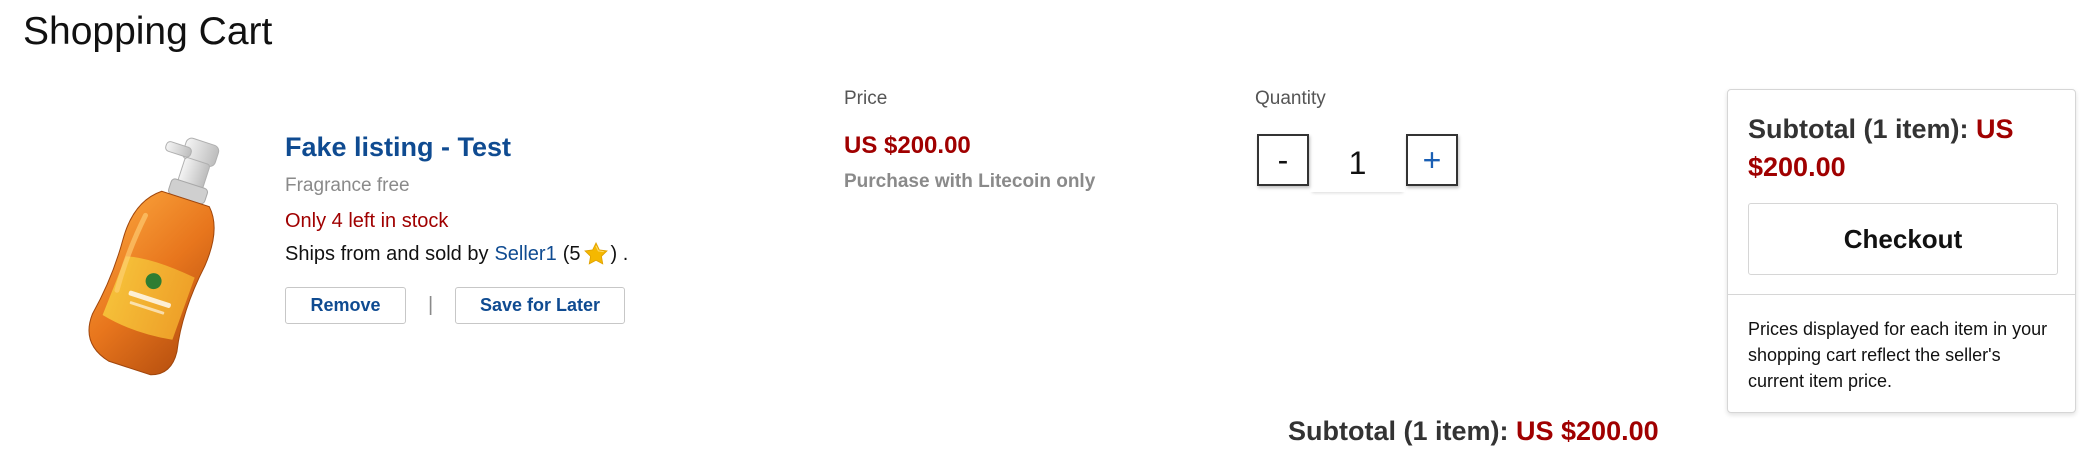  Describe the element at coordinates (1901, 294) in the screenshot. I see `panel-divider` at that location.